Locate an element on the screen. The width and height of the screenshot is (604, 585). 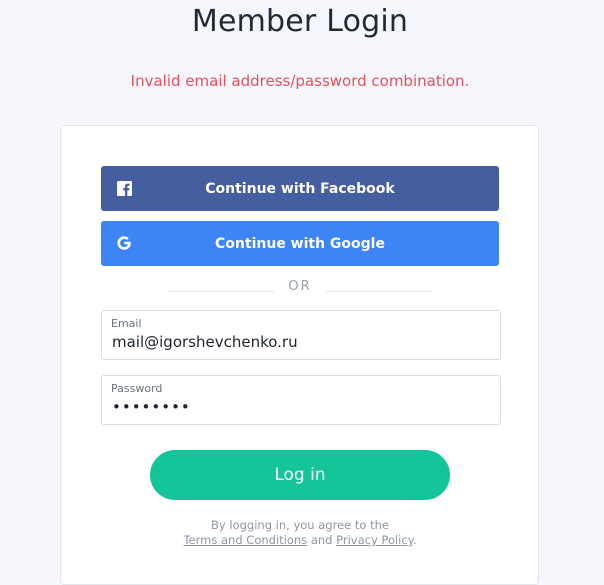
terms-link: Terms and Conditions is located at coordinates (245, 540).